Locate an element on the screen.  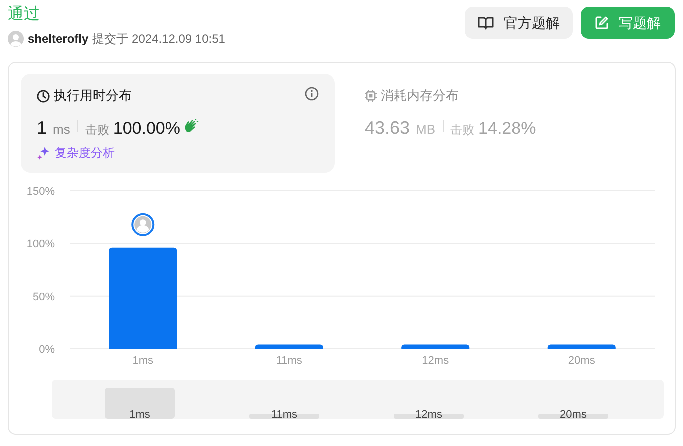
y-tick-label: 0% is located at coordinates (47, 350).